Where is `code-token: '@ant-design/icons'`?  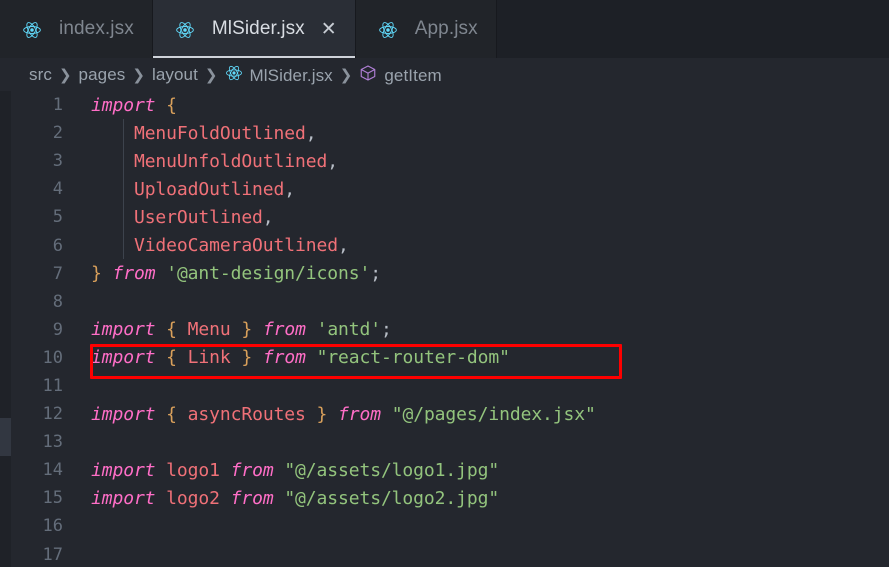 code-token: '@ant-design/icons' is located at coordinates (268, 274).